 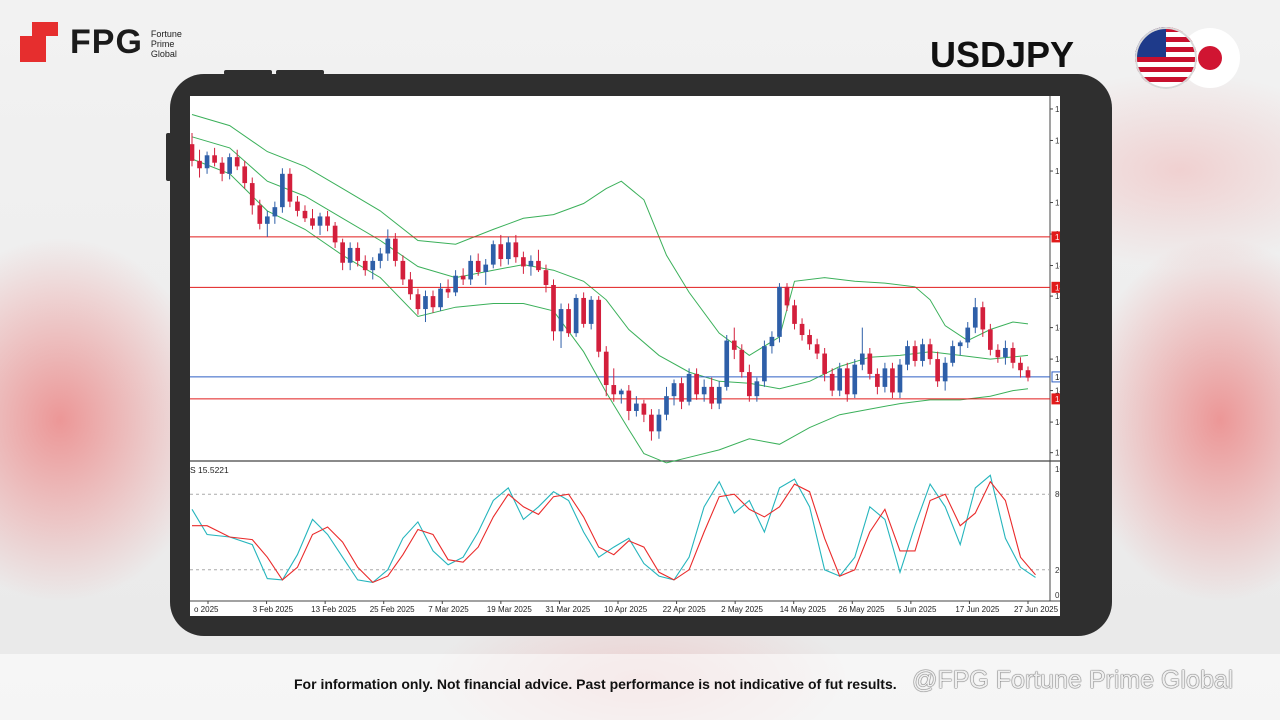 I want to click on price-tick-label: 156.400, so click(x=1057, y=140).